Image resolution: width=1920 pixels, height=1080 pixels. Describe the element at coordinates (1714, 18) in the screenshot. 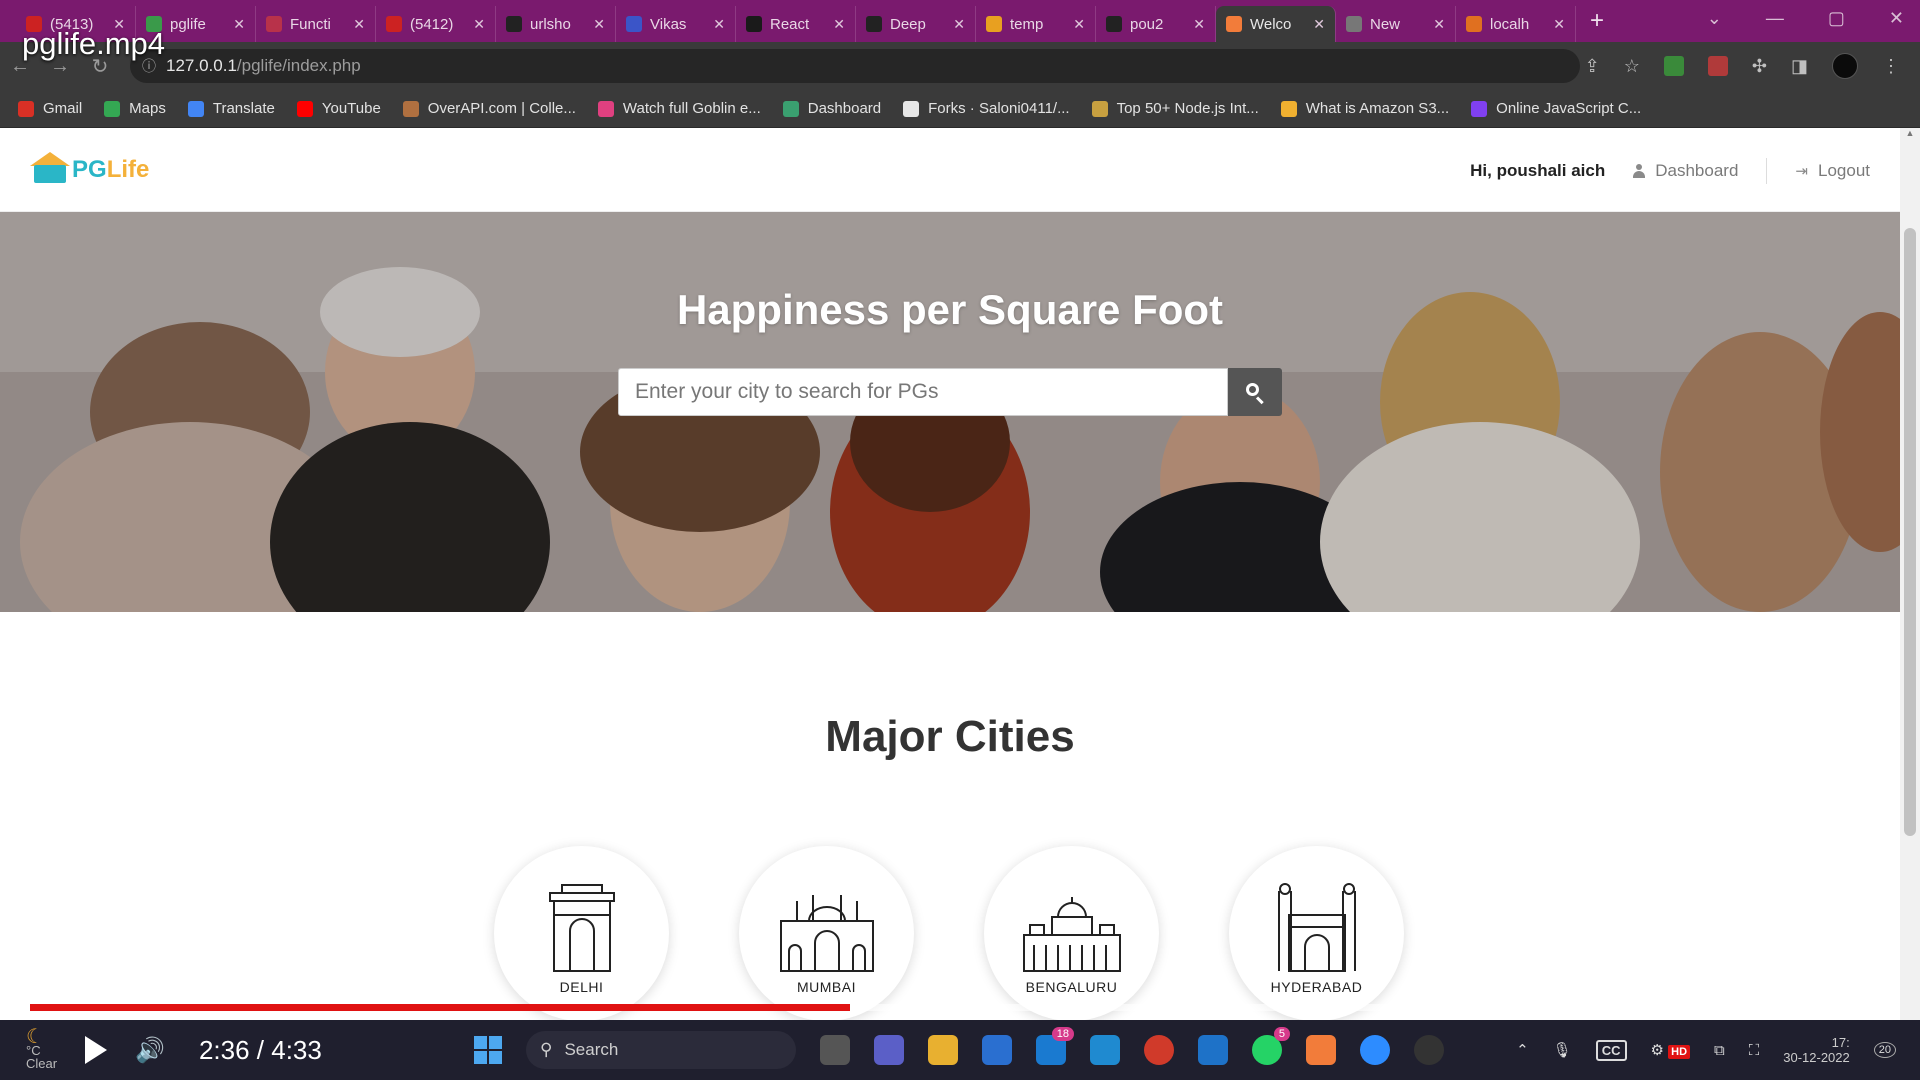

I see `tab-search-icon: ⌄` at that location.